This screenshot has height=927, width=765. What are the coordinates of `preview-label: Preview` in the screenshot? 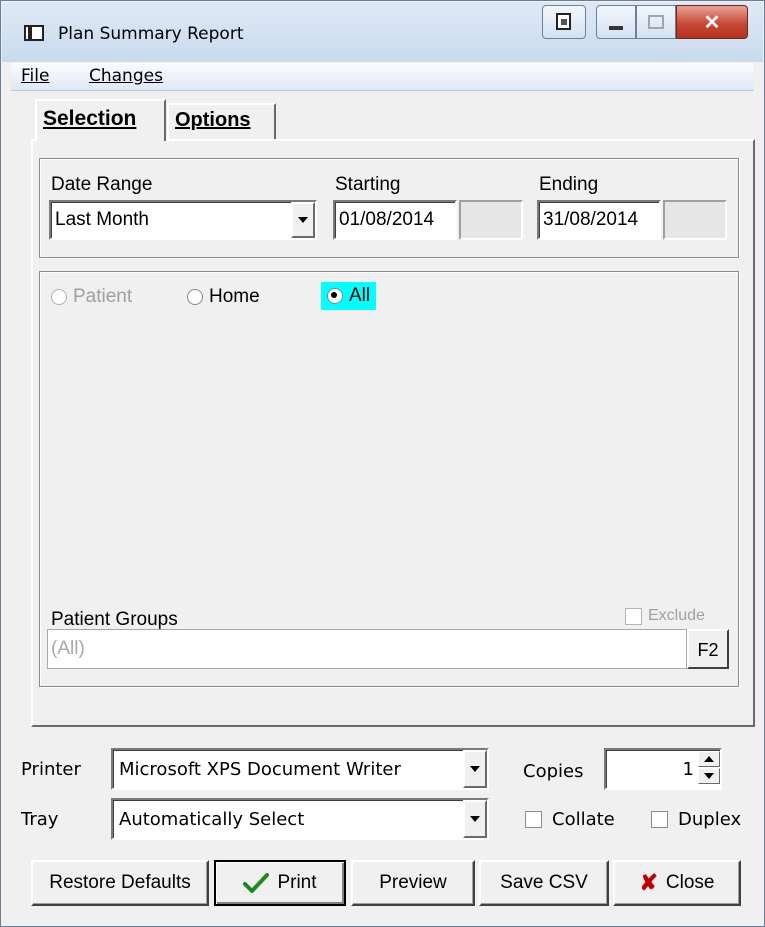 It's located at (413, 882).